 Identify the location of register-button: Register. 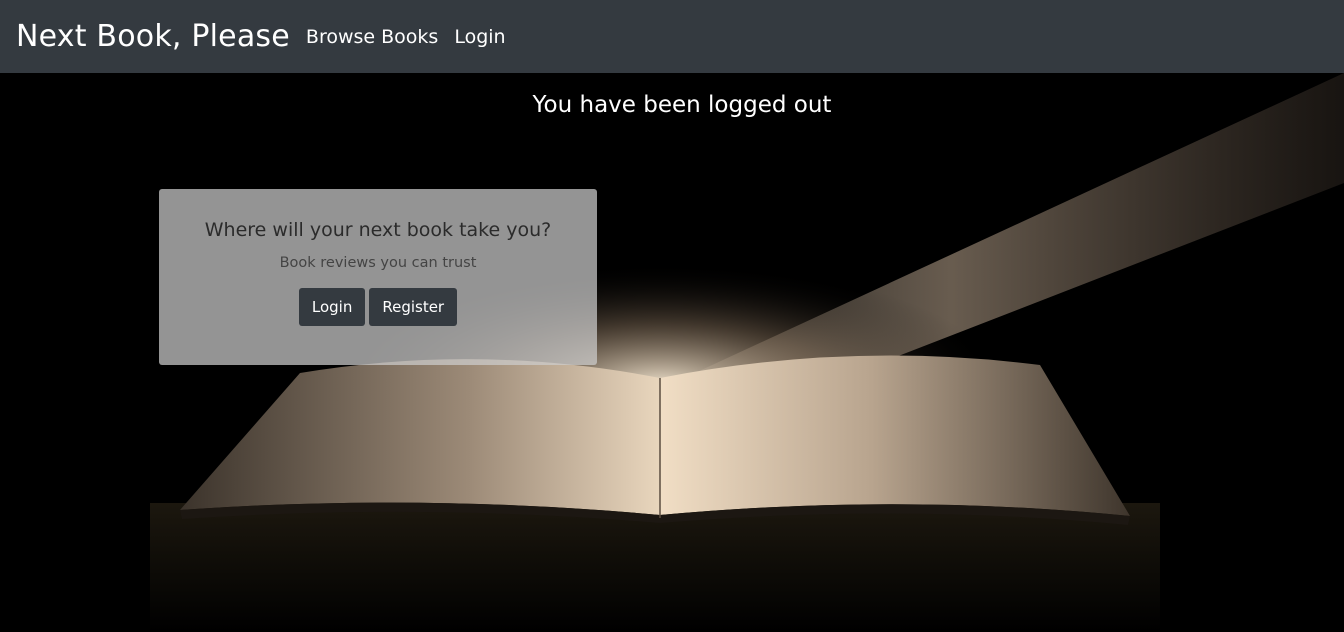
(413, 307).